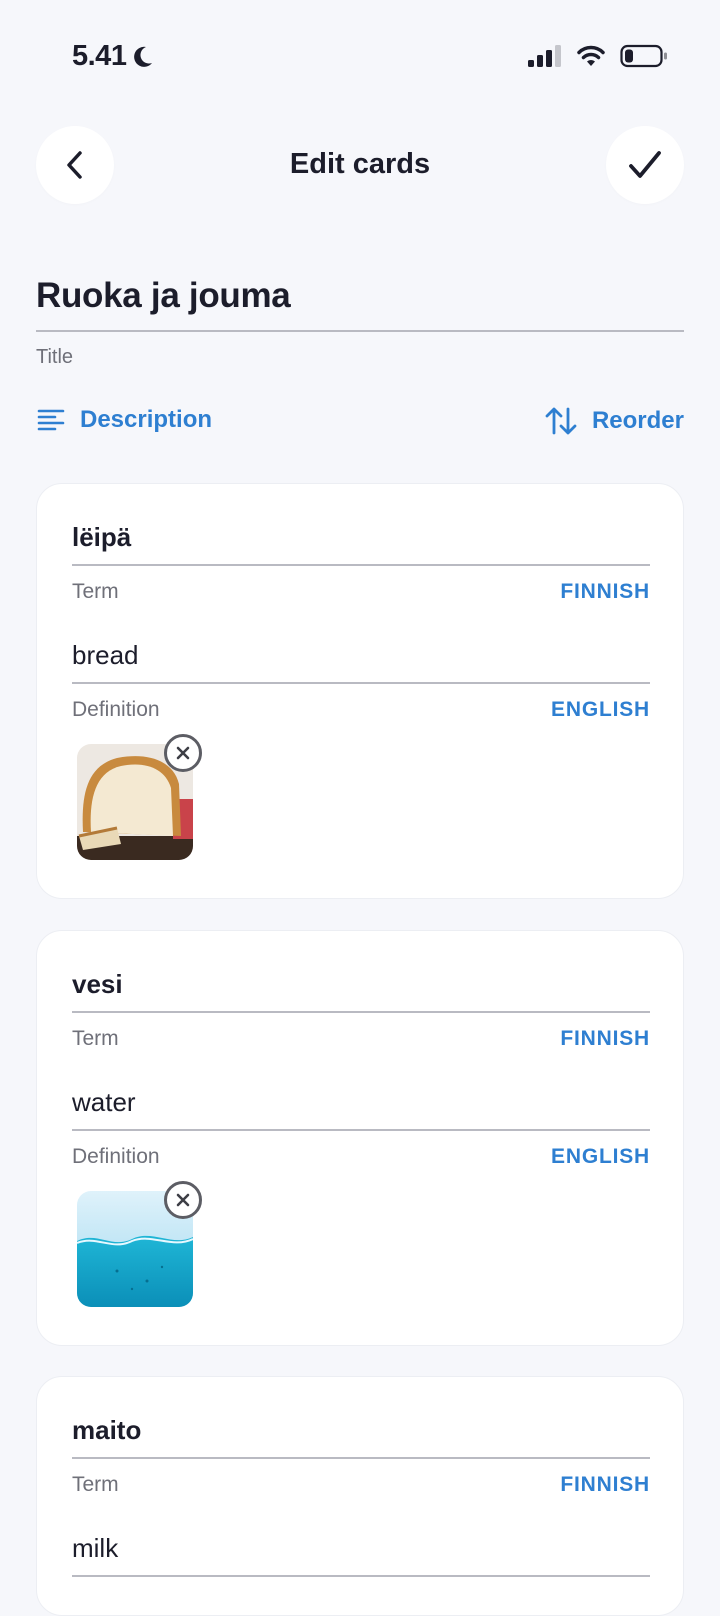 This screenshot has width=720, height=1616. I want to click on term-input: maito, so click(361, 1437).